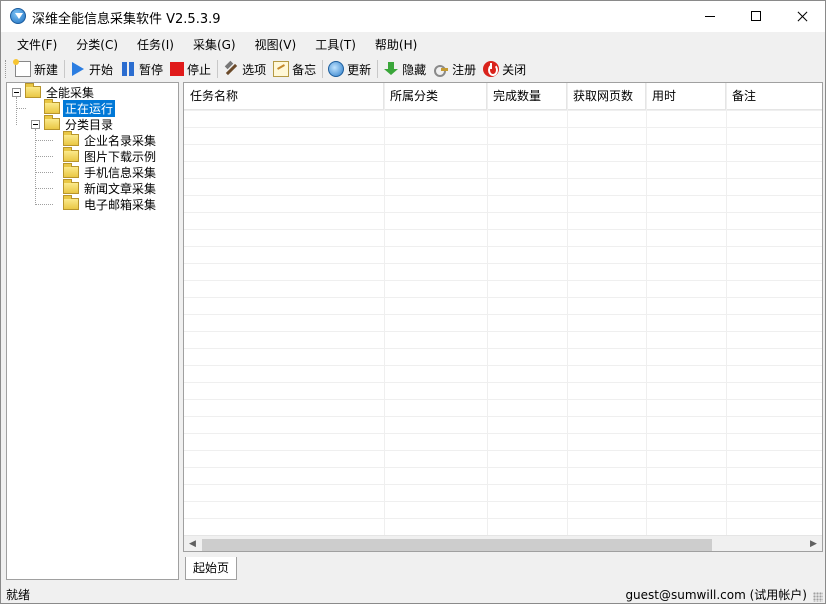 This screenshot has width=826, height=604. What do you see at coordinates (192, 543) in the screenshot?
I see `scroll-left-icon: ◀` at bounding box center [192, 543].